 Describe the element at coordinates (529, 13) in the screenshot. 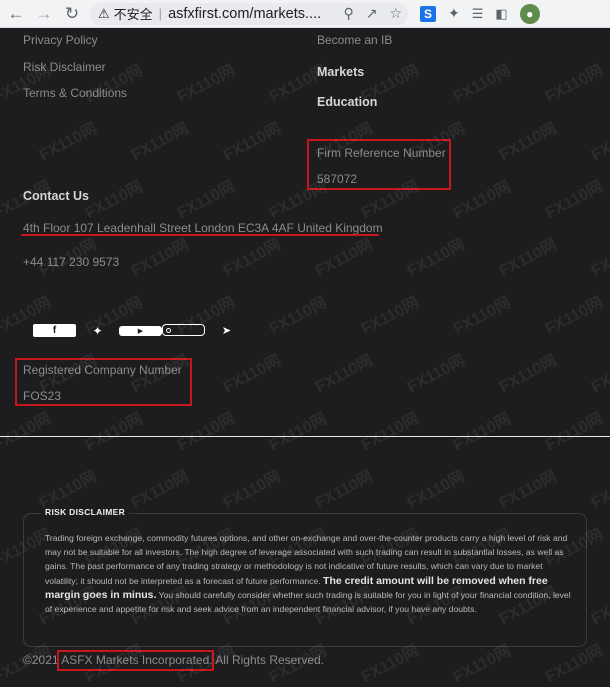

I see `profile-avatar-icon: ●` at that location.